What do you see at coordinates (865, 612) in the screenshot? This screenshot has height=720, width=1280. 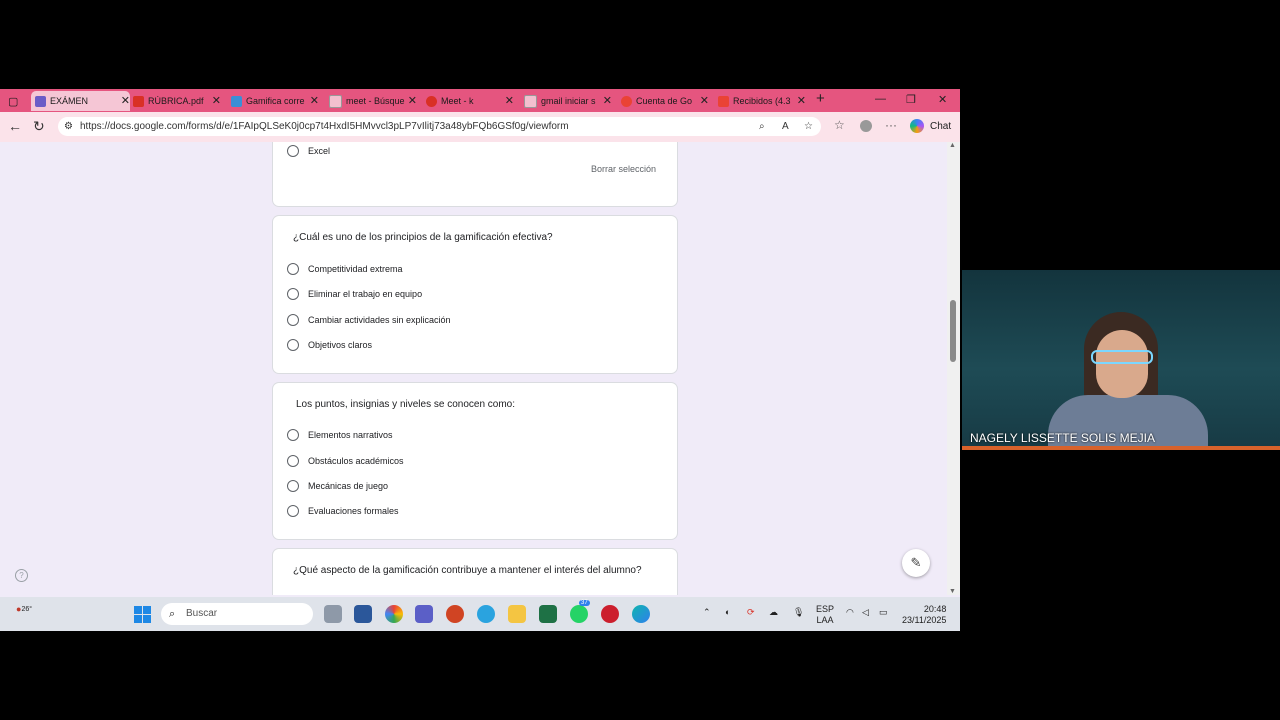 I see `volume-icon: ◁` at bounding box center [865, 612].